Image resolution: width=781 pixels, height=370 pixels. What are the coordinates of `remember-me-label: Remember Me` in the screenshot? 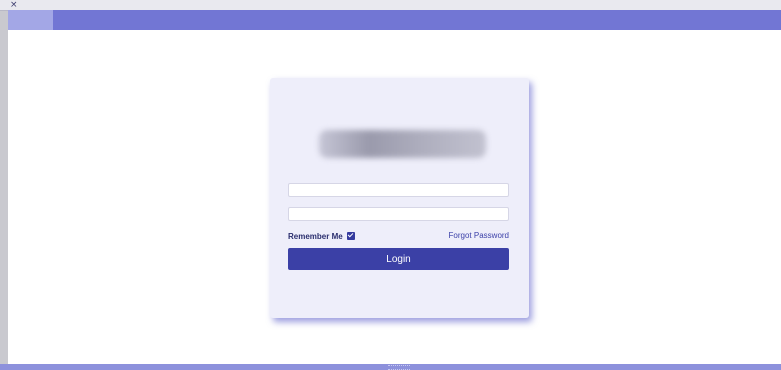 It's located at (315, 236).